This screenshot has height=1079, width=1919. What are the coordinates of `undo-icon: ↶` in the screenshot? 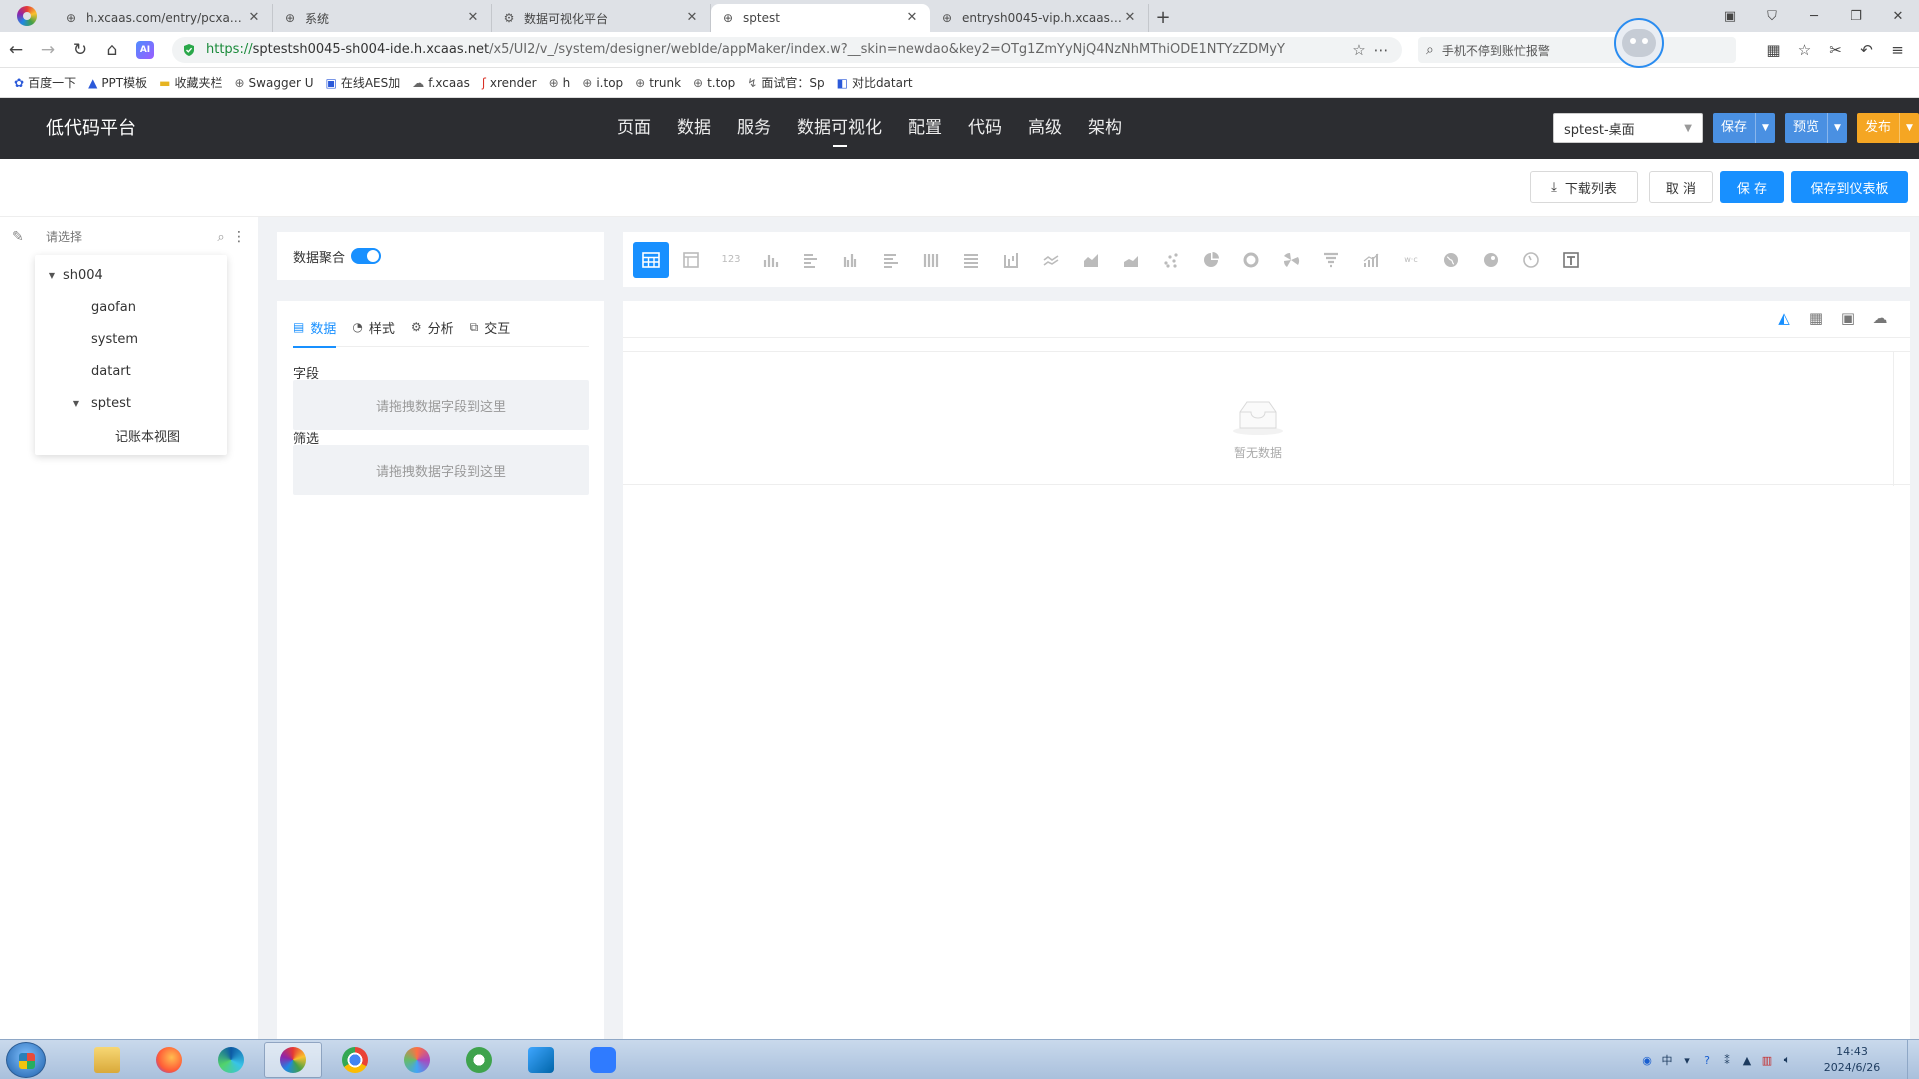 It's located at (1866, 50).